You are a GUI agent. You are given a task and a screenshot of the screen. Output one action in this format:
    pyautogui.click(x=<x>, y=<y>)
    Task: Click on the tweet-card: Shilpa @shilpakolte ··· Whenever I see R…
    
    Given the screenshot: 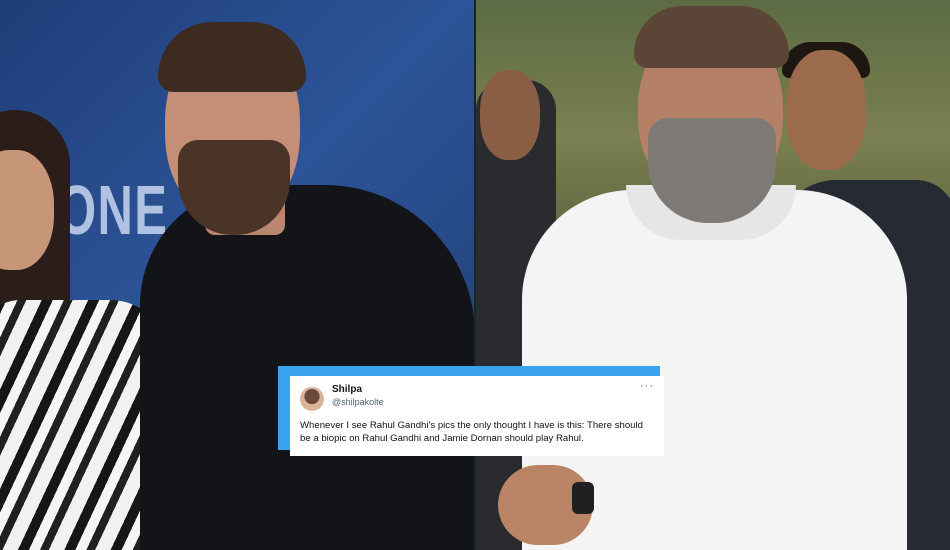 What is the action you would take?
    pyautogui.click(x=477, y=416)
    